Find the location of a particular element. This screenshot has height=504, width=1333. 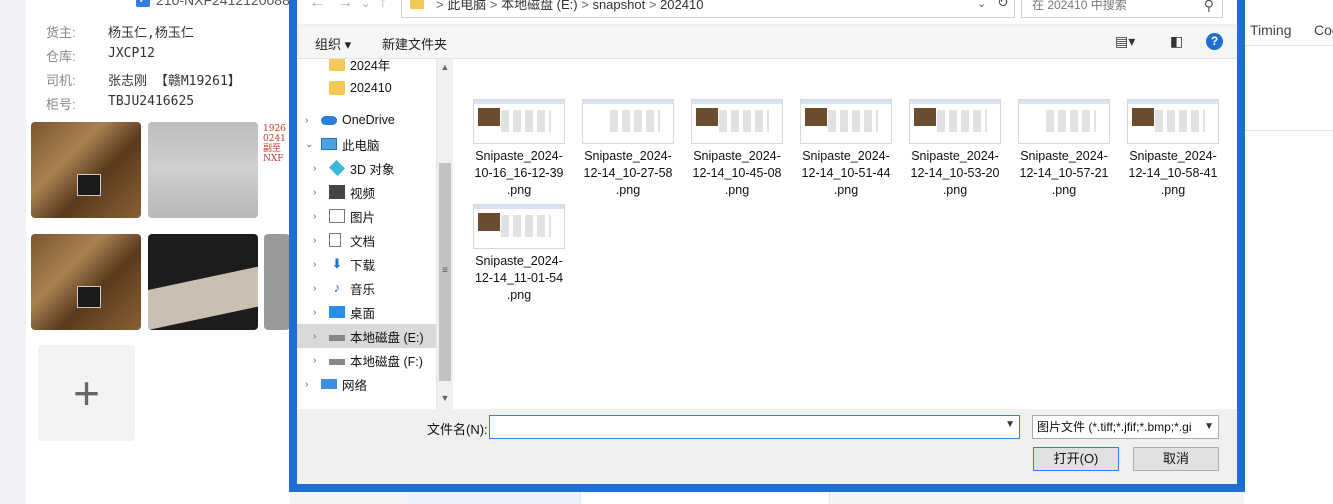

file-item: Snipaste_2024- 12-14_10-58-41 .png is located at coordinates (1173, 149).